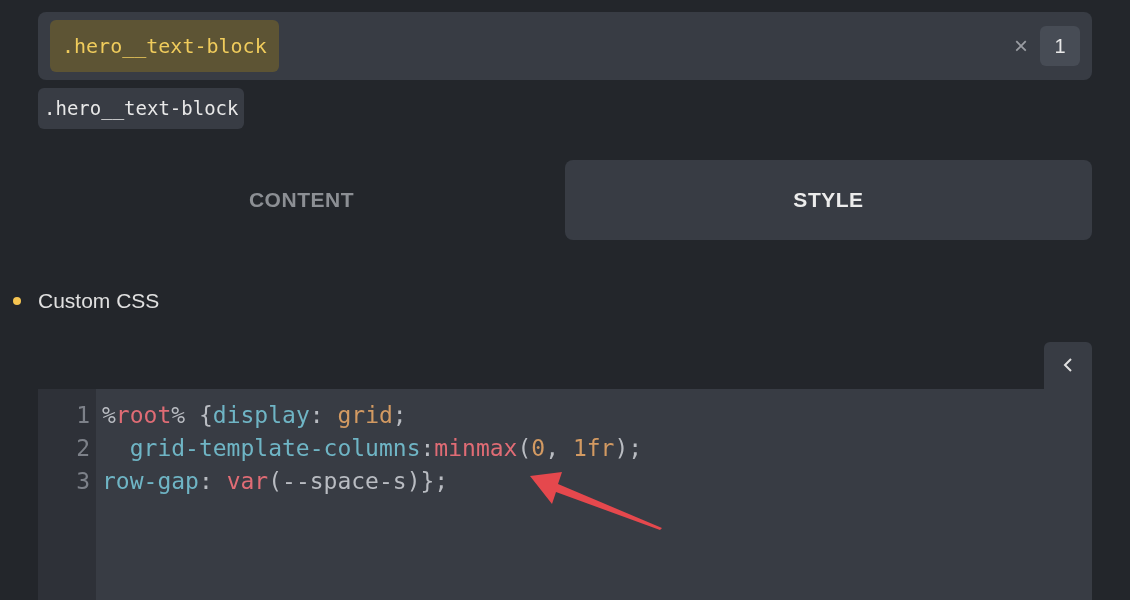 The image size is (1130, 600). I want to click on selector-chip: .hero__text-block, so click(164, 46).